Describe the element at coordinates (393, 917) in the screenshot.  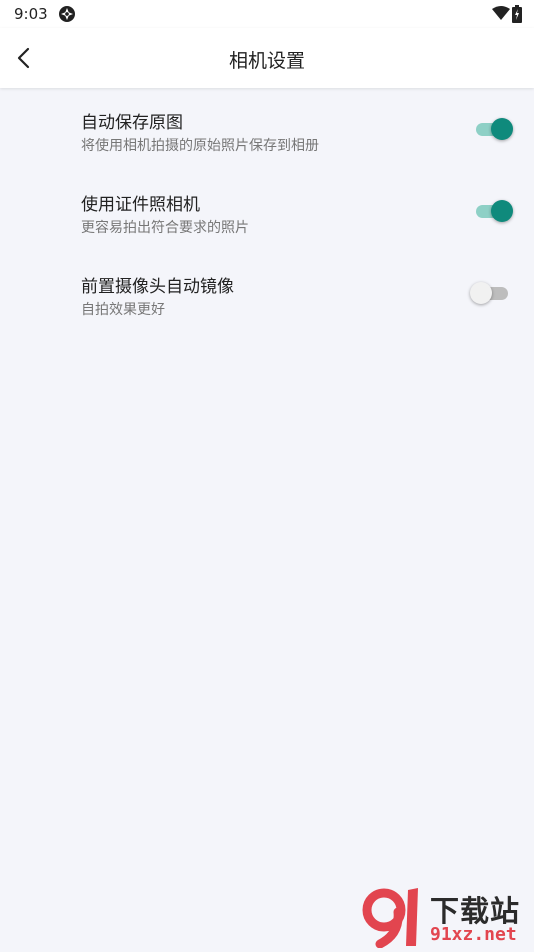
I see `watermark-logo-icon` at that location.